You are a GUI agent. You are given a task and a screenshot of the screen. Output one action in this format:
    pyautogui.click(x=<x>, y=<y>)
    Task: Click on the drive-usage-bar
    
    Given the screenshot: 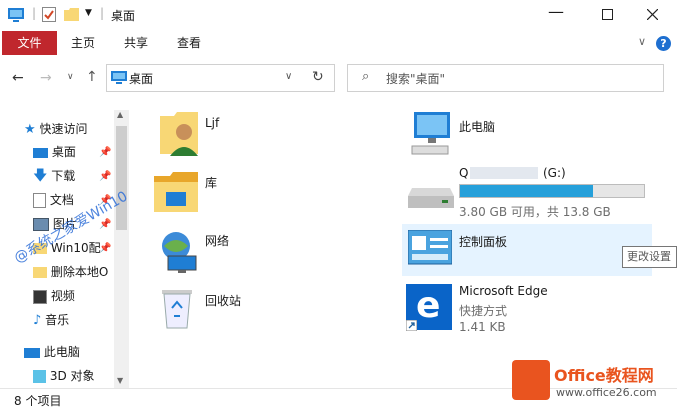 What is the action you would take?
    pyautogui.click(x=552, y=191)
    